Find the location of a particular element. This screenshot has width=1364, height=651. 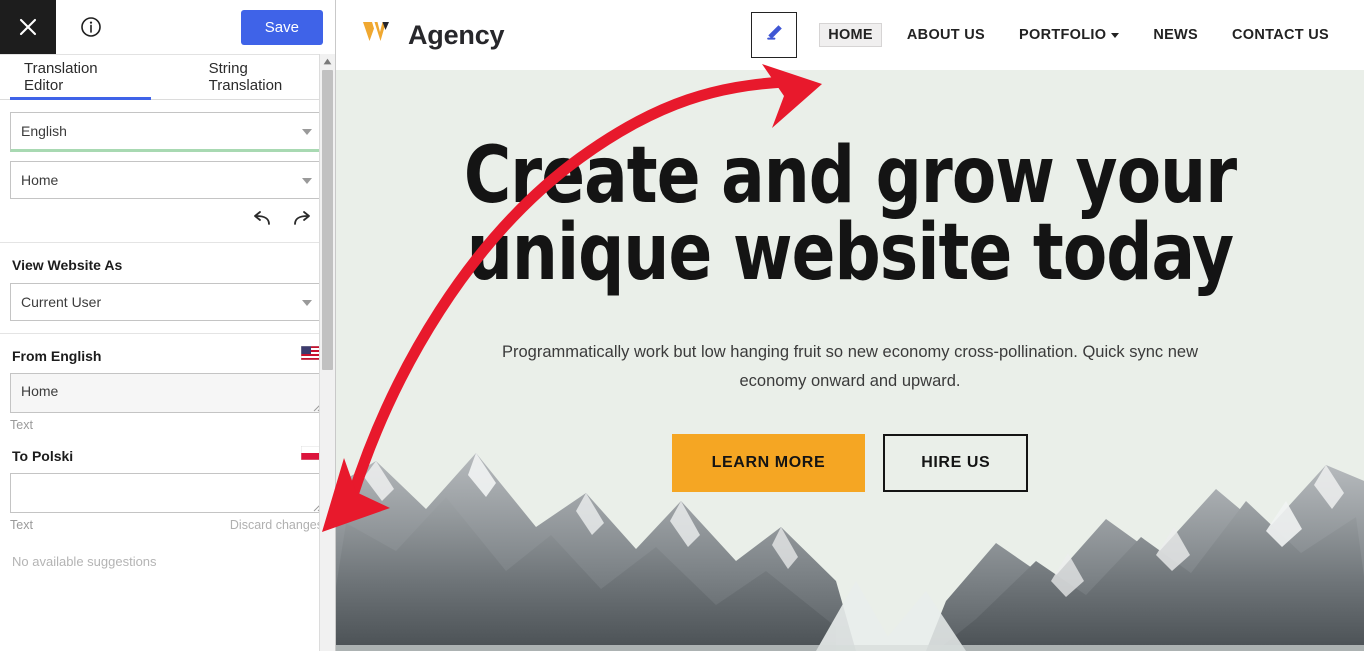

tab-string-translation-label: String Translation is located at coordinates (245, 77).